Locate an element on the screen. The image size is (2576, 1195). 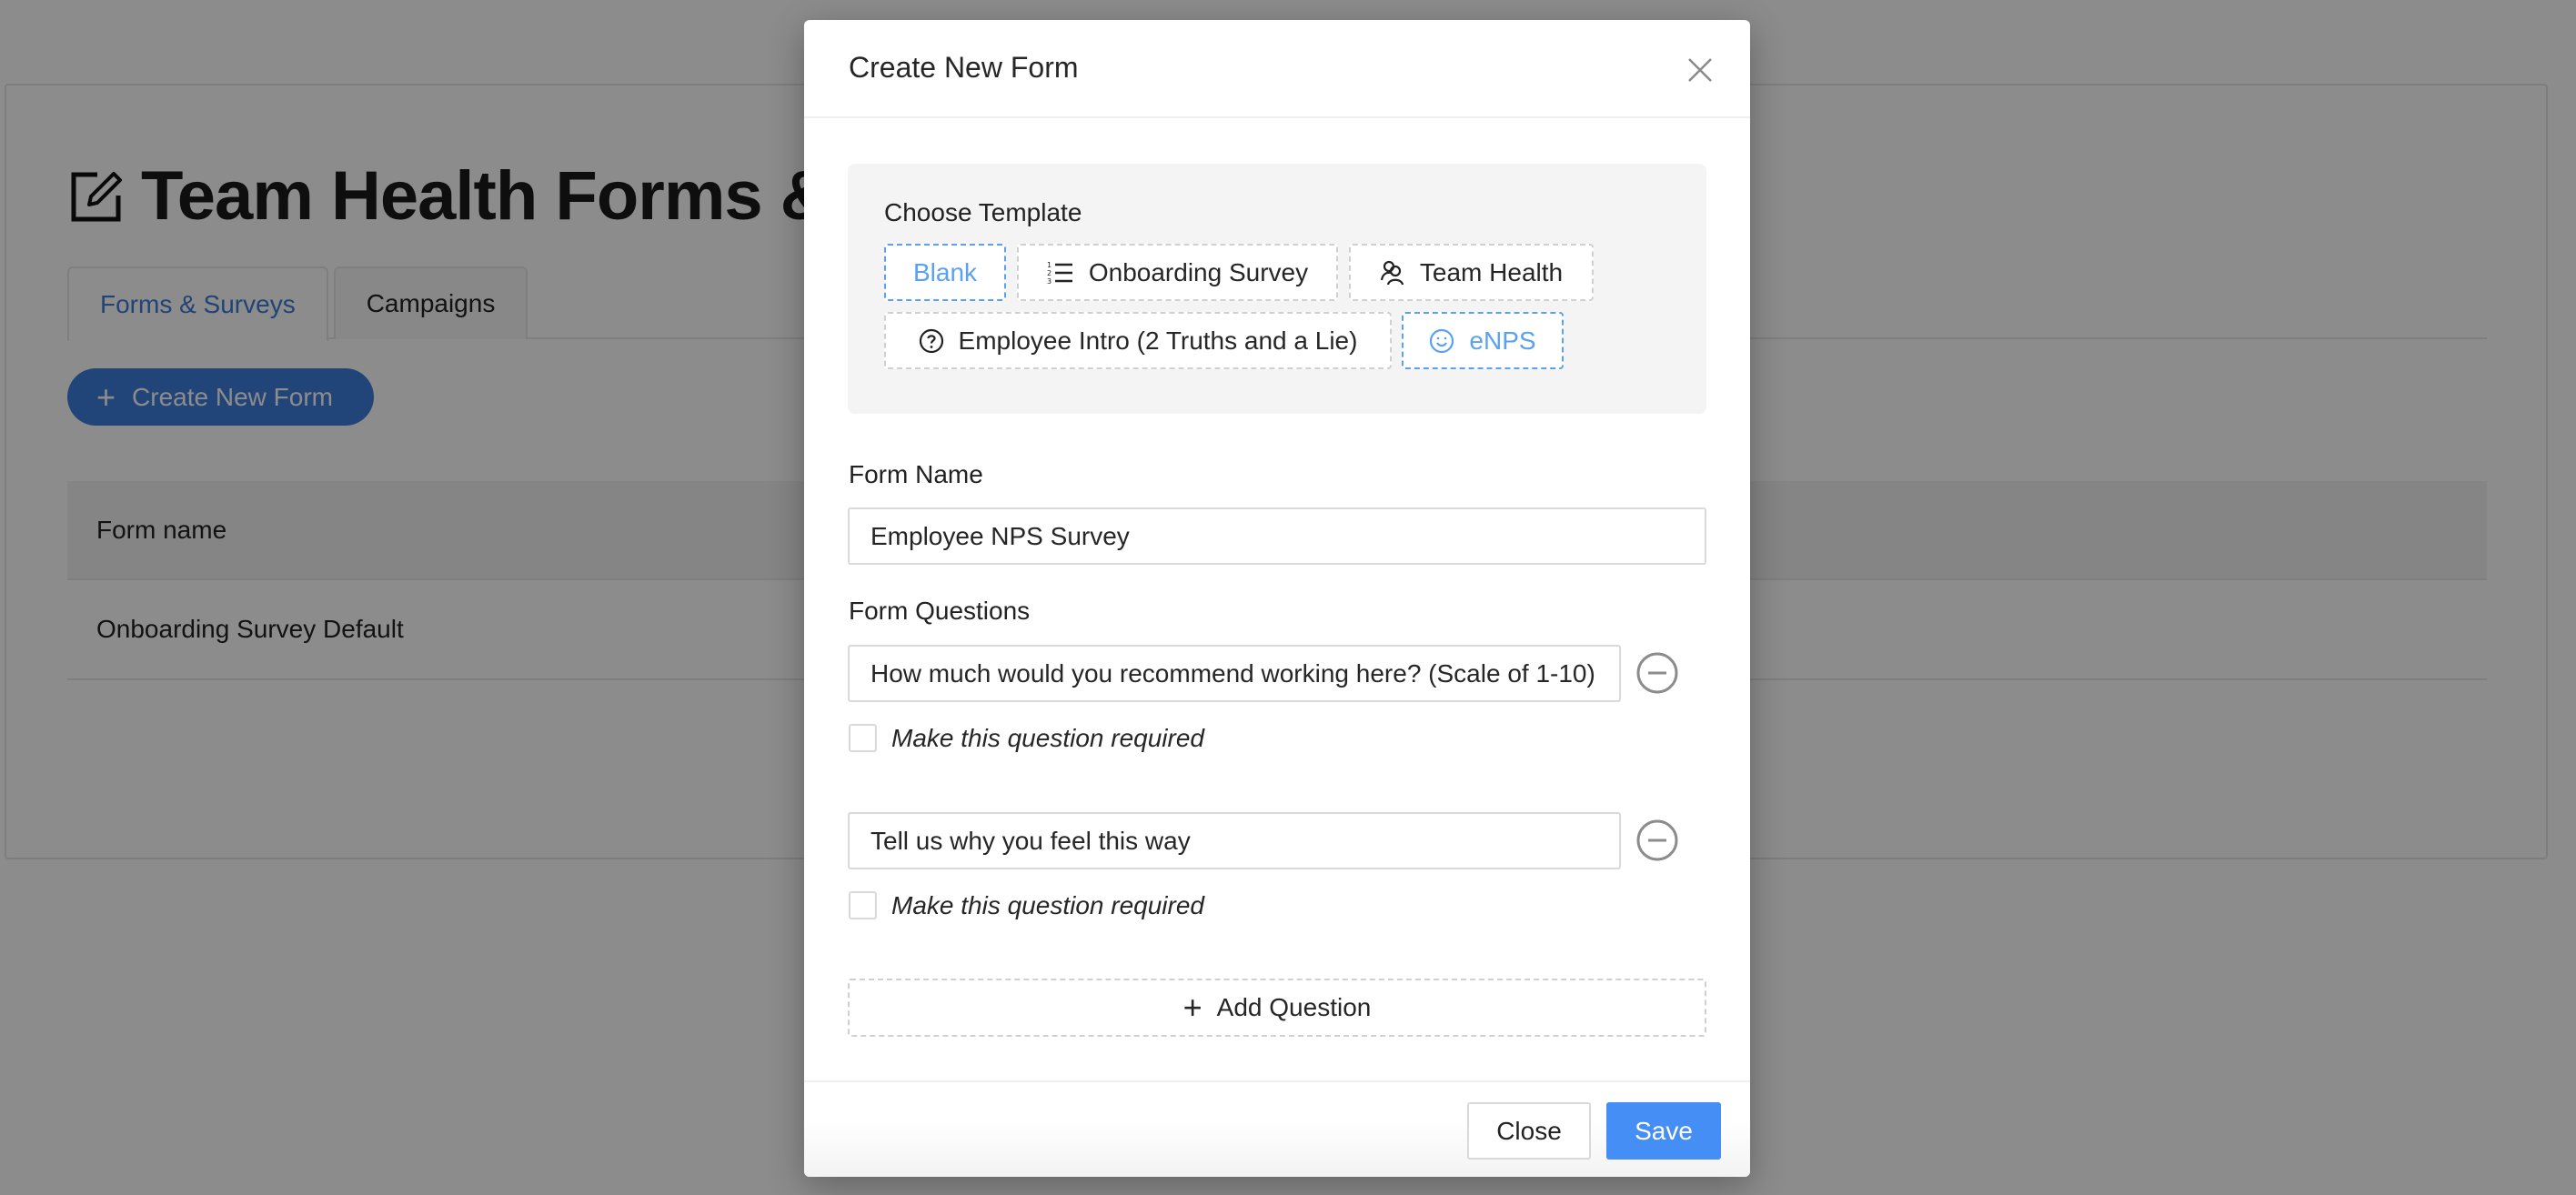
template-employee-intro-label: Employee Intro (2 Truths and a Lie) is located at coordinates (1158, 340).